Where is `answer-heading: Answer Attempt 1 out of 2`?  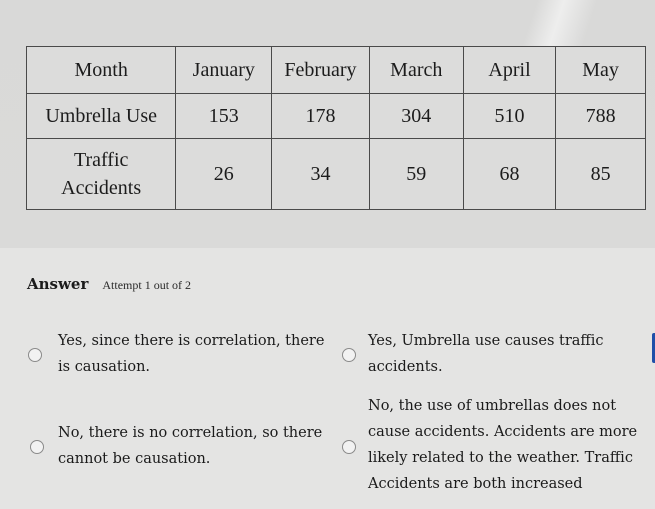 answer-heading: Answer Attempt 1 out of 2 is located at coordinates (109, 284).